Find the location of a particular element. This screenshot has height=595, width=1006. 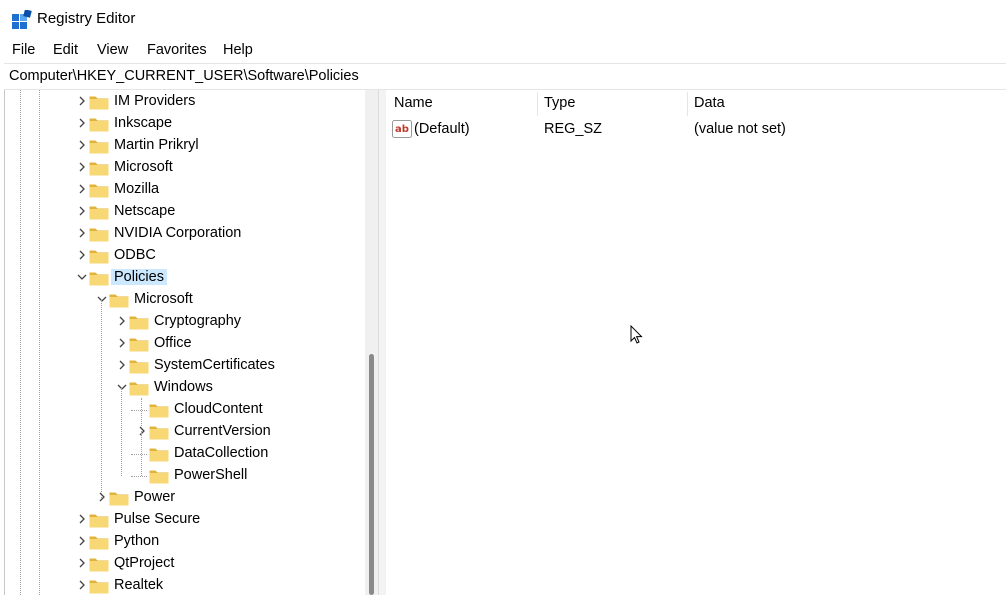

tree-node: Windows is located at coordinates (183, 388).